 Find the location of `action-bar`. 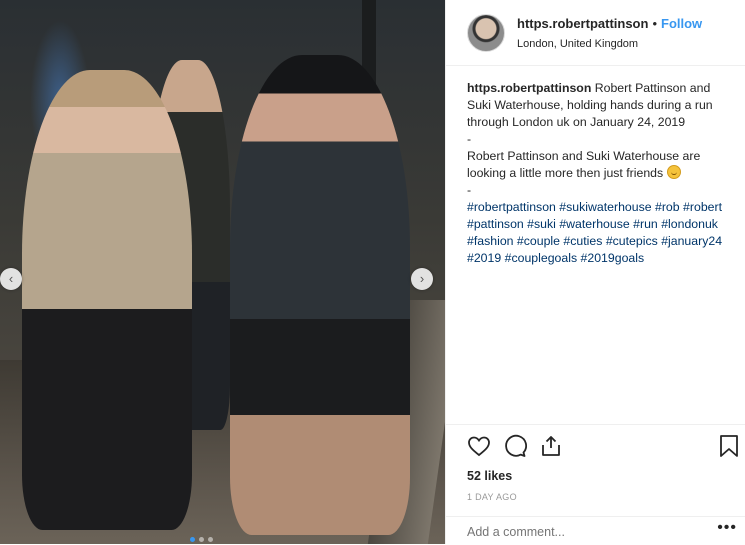

action-bar is located at coordinates (604, 448).